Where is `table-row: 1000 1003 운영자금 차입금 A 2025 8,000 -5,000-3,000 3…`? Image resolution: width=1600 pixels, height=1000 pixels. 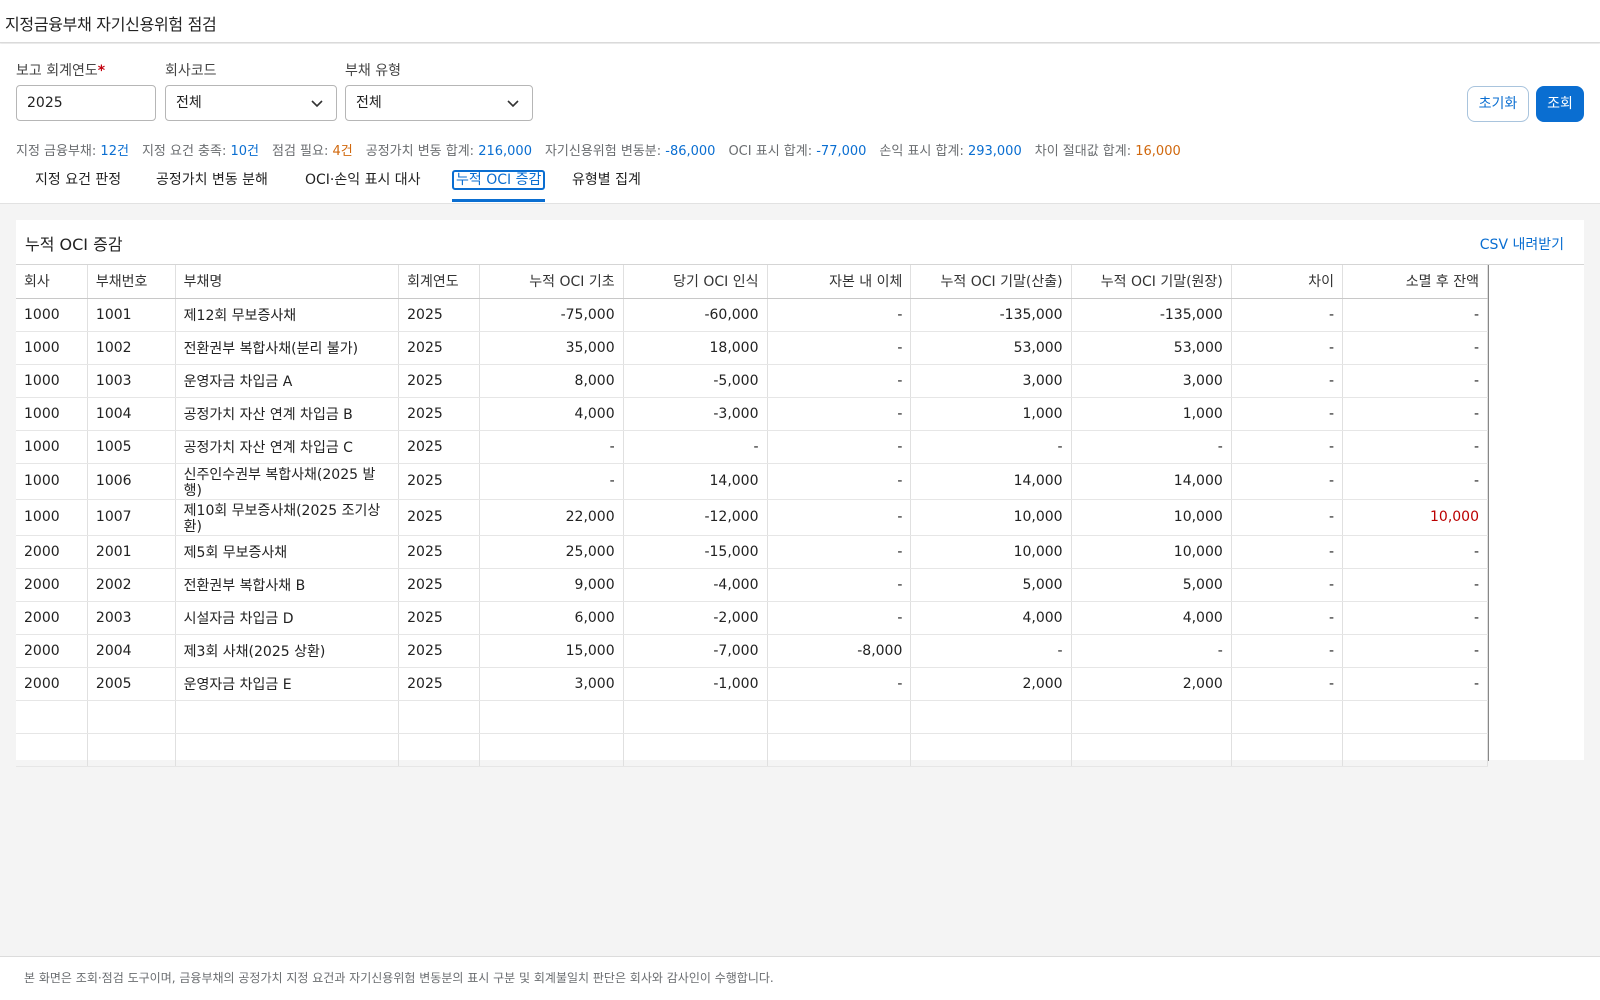
table-row: 1000 1003 운영자금 차입금 A 2025 8,000 -5,000-3,000 3… is located at coordinates (752, 381).